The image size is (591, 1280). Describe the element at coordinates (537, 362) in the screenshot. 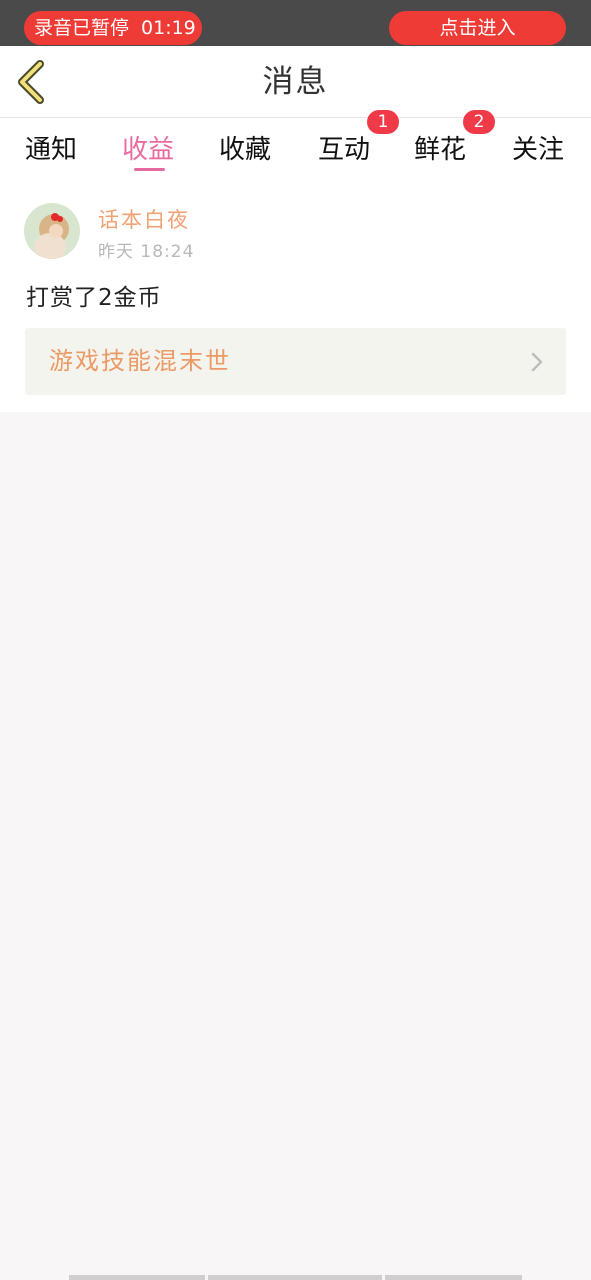

I see `chevron-right-icon` at that location.